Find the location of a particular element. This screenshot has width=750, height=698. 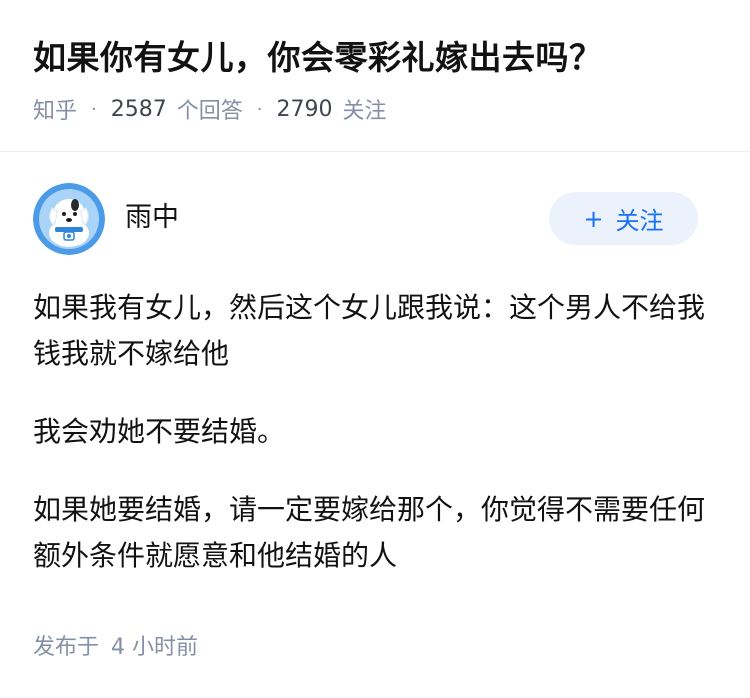

answer-timestamp: 发布于 4 小时前 is located at coordinates (115, 648).